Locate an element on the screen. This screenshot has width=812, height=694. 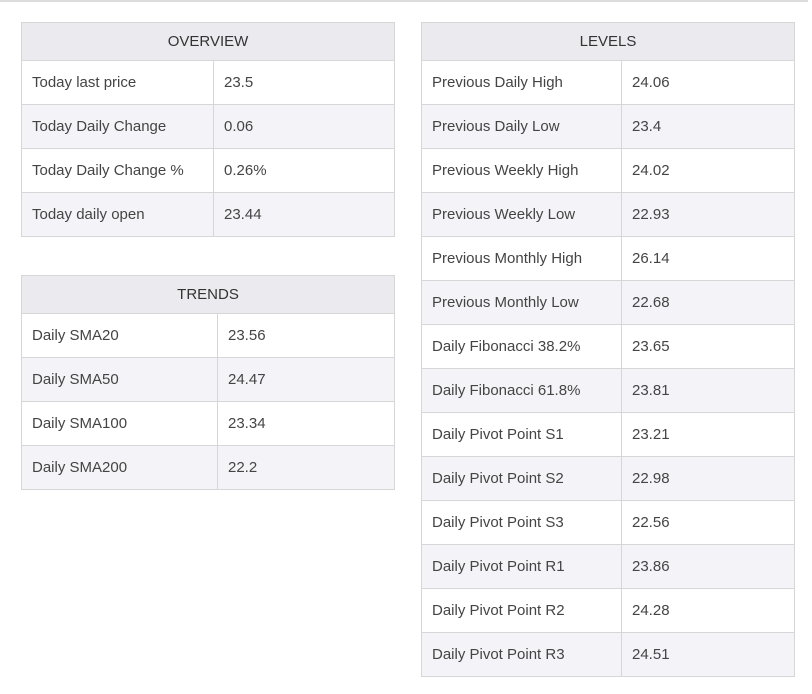
table-row: Daily Fibonacci 38.2% 23.65 is located at coordinates (608, 346).